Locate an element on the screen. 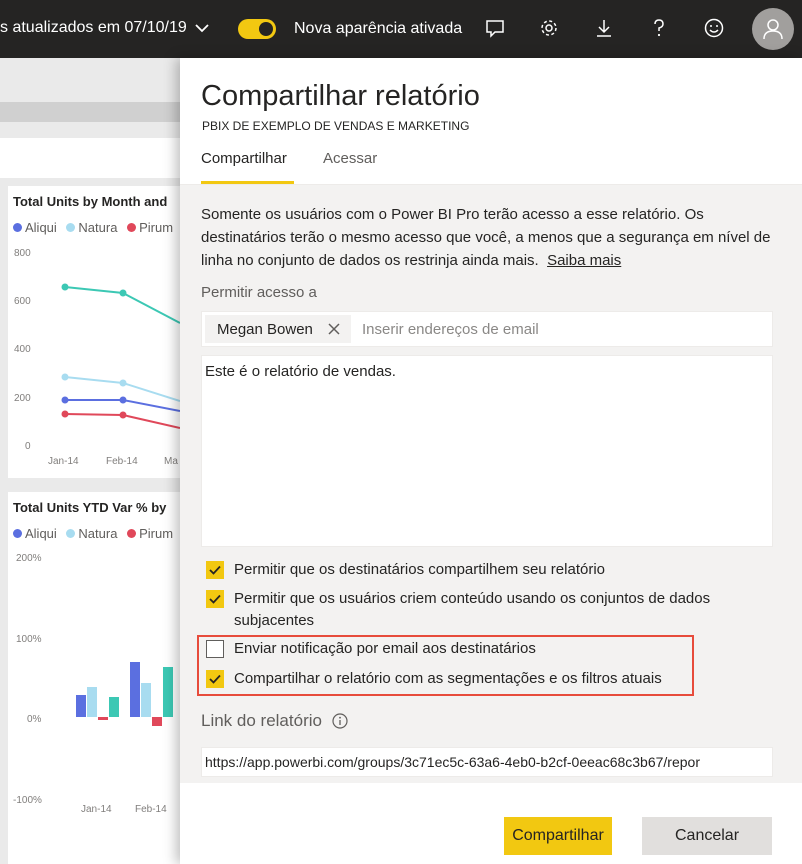  y-tick: 600 is located at coordinates (22, 301).